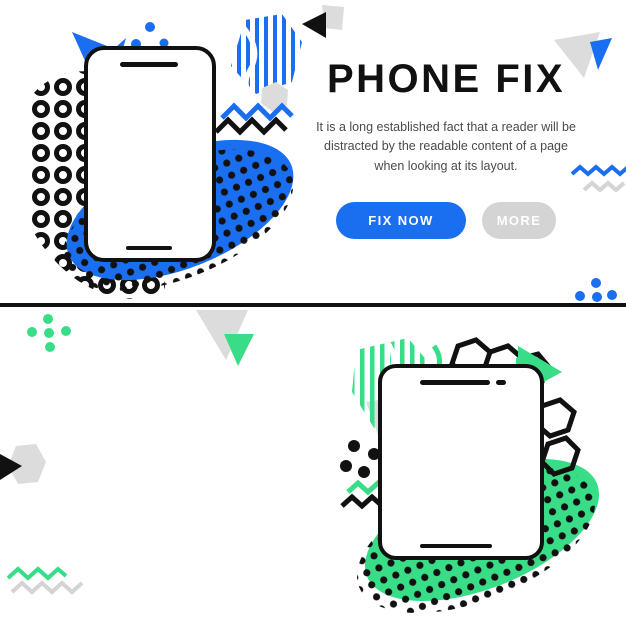 The height and width of the screenshot is (626, 626). Describe the element at coordinates (446, 79) in the screenshot. I see `page-title-phone: PHONE FIX` at that location.